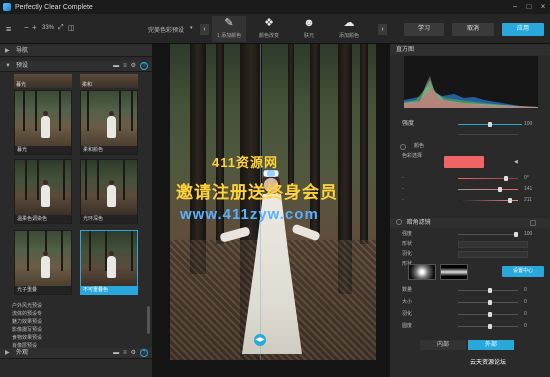 The width and height of the screenshot is (550, 377). I want to click on compare-handle-icon: ◀▶, so click(260, 340).